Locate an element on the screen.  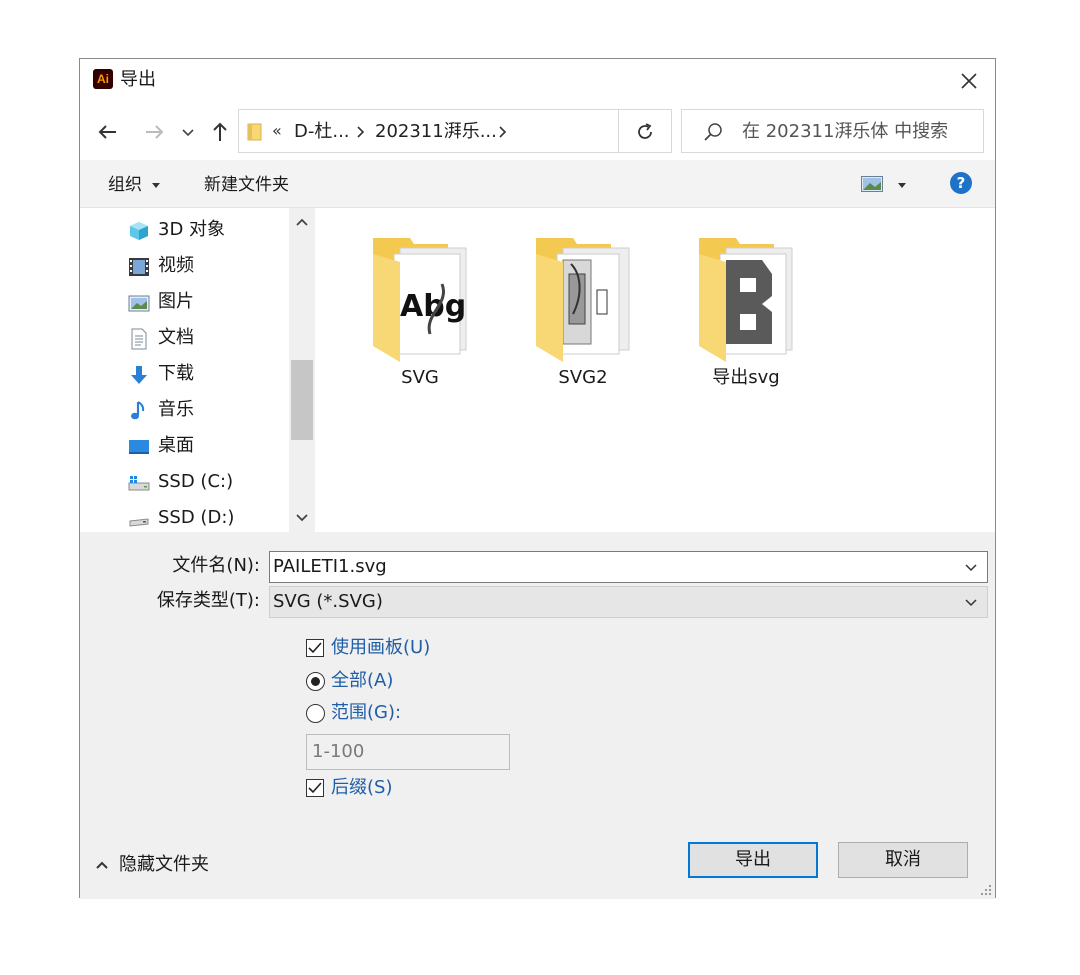
nav-pane-scrollbar is located at coordinates (302, 370).